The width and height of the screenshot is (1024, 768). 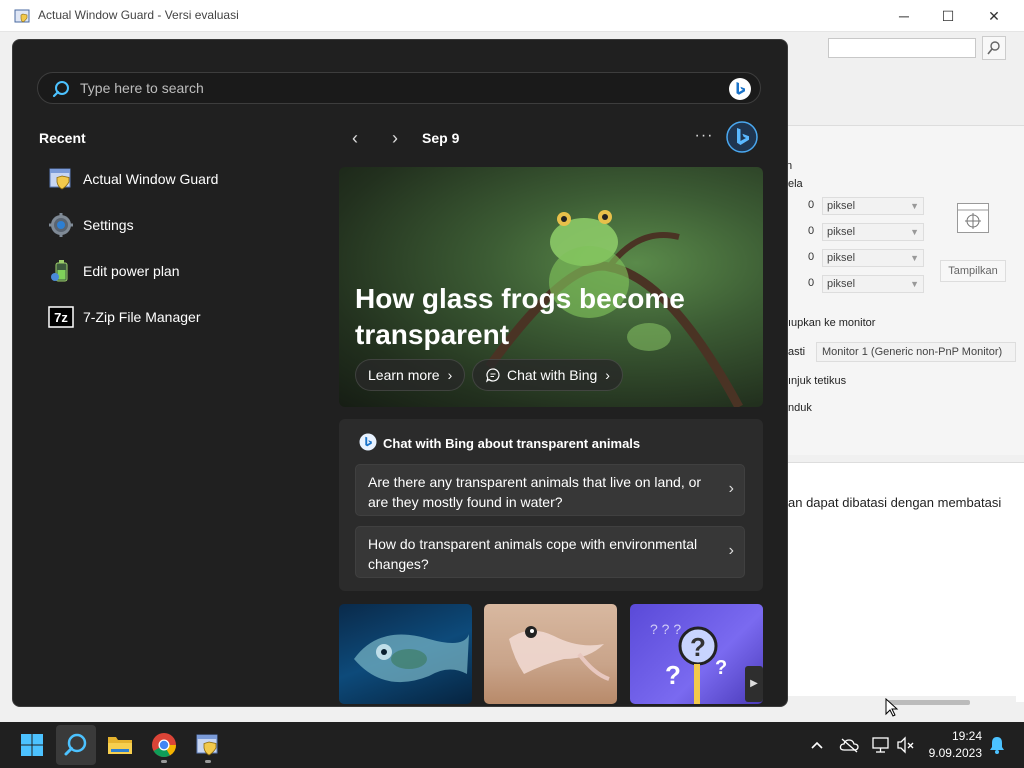 I want to click on bg-fragment-limit-text: an dapat dibatasi dengan membatasi, so click(x=895, y=502).